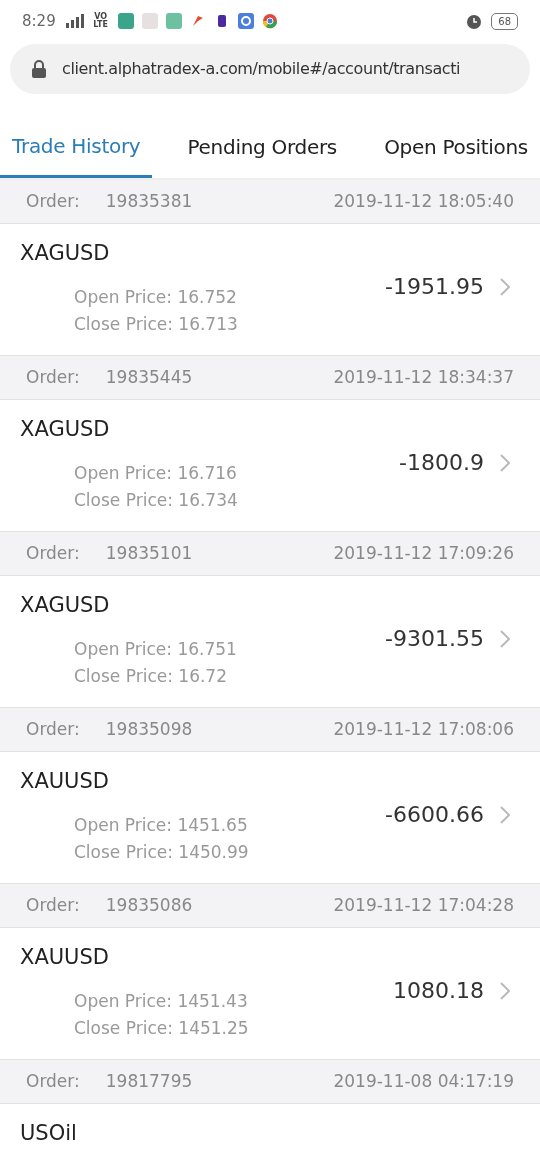 The width and height of the screenshot is (540, 1170). Describe the element at coordinates (438, 991) in the screenshot. I see `profit-amount: 1080.18` at that location.